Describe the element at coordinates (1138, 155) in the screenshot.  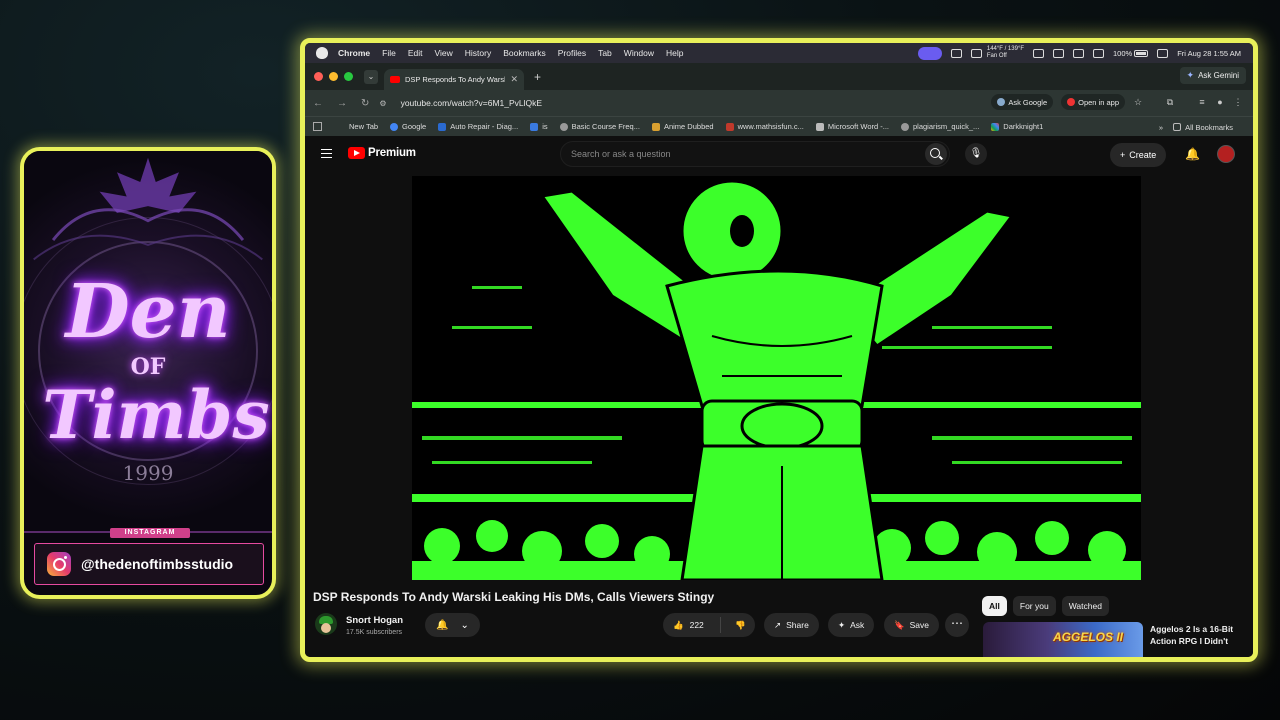
I see `create-button: + Create` at that location.